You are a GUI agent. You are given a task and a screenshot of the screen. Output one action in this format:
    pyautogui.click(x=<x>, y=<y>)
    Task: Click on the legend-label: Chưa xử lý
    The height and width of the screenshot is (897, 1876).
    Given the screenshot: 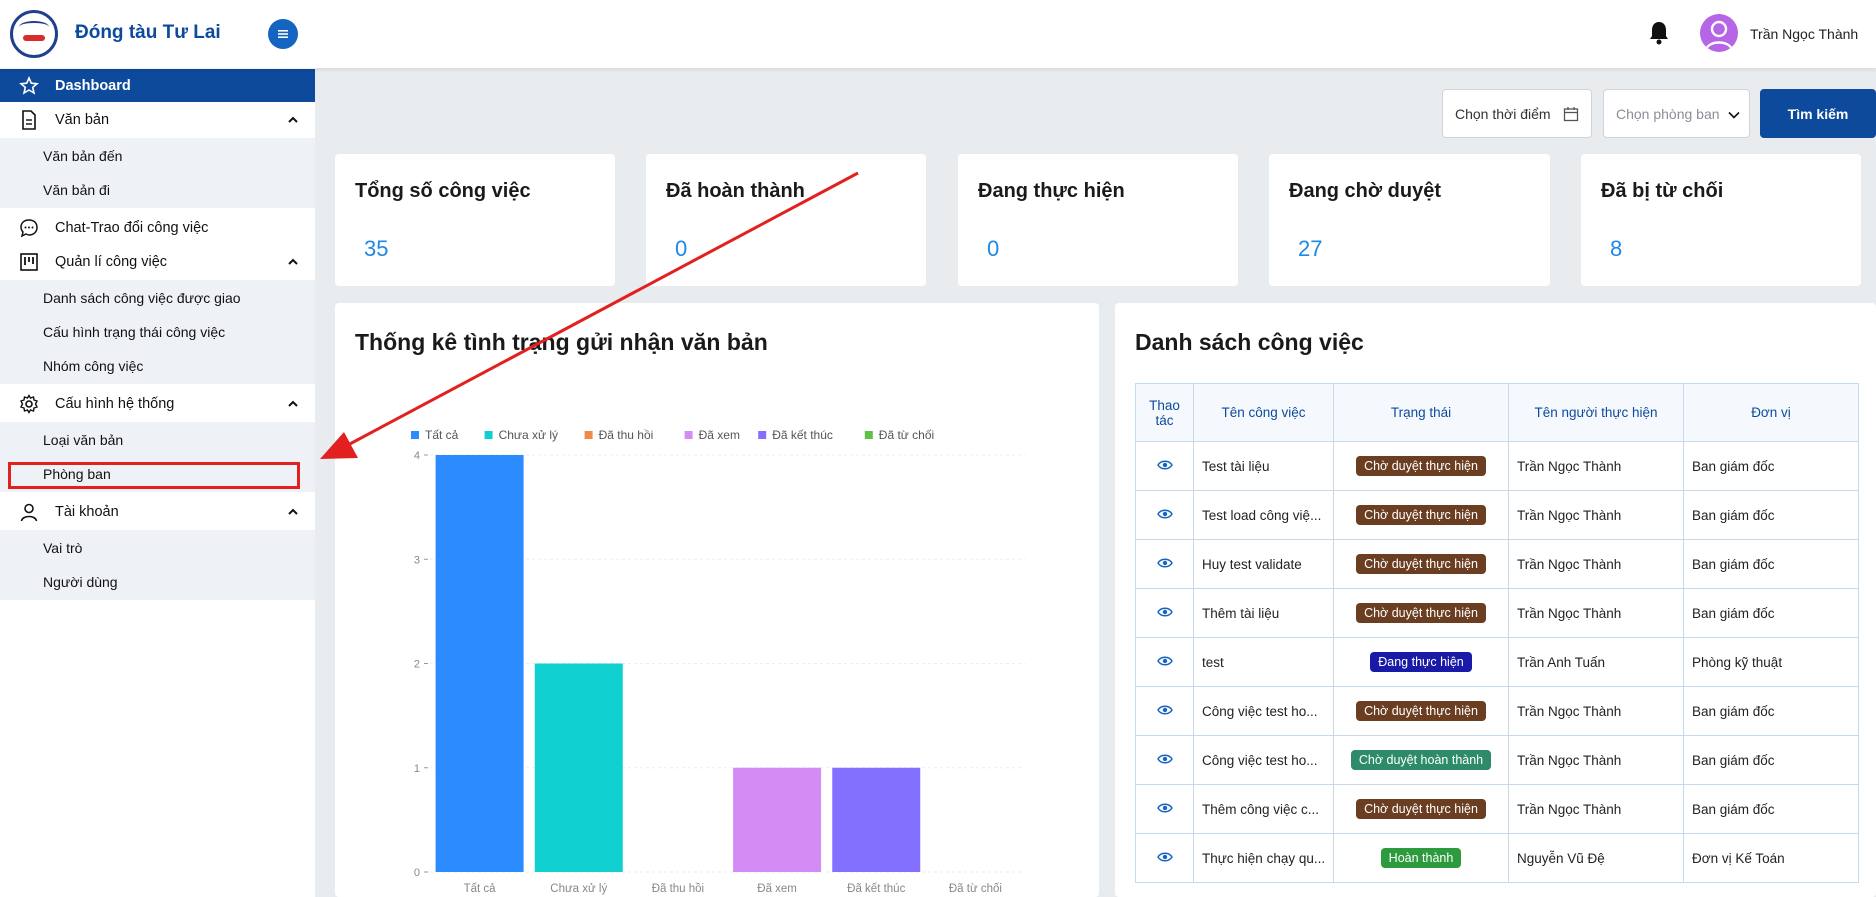 What is the action you would take?
    pyautogui.click(x=528, y=435)
    